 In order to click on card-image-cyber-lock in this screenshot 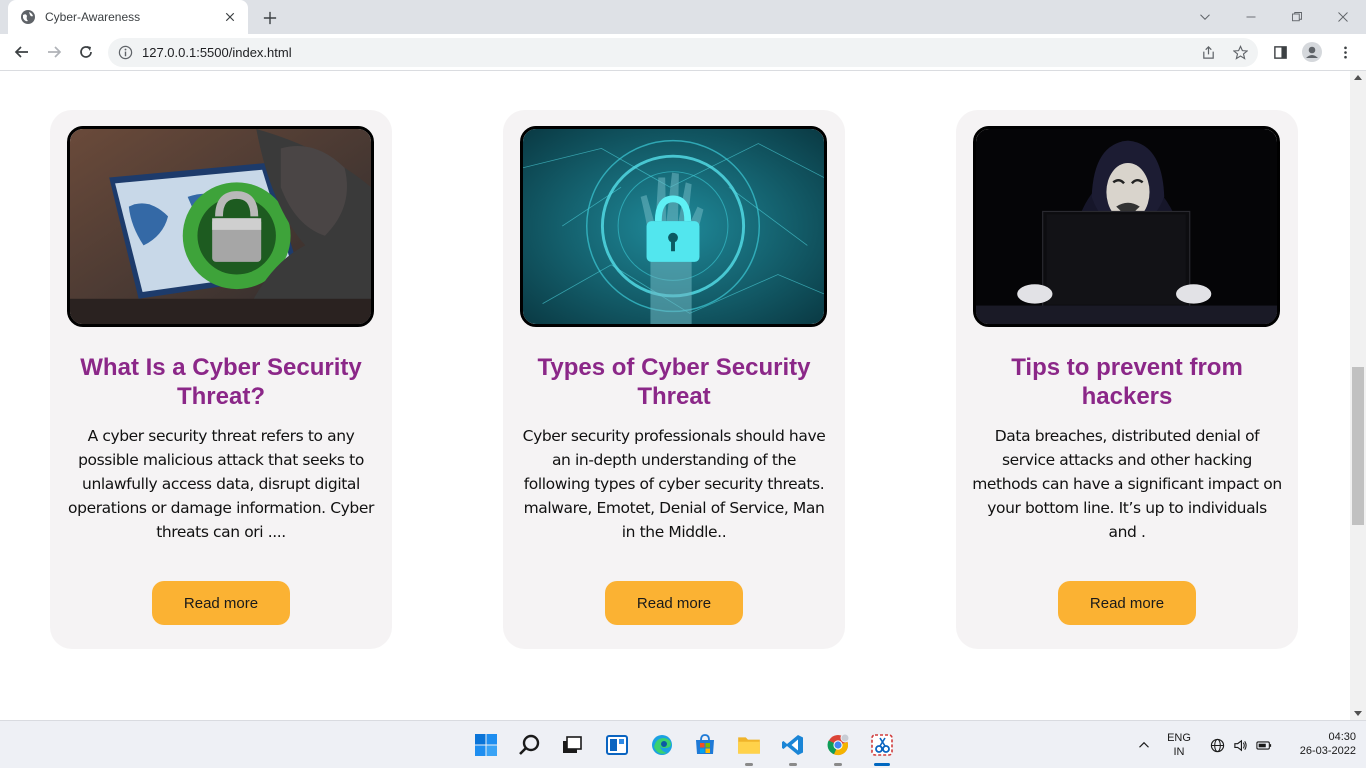, I will do `click(673, 226)`.